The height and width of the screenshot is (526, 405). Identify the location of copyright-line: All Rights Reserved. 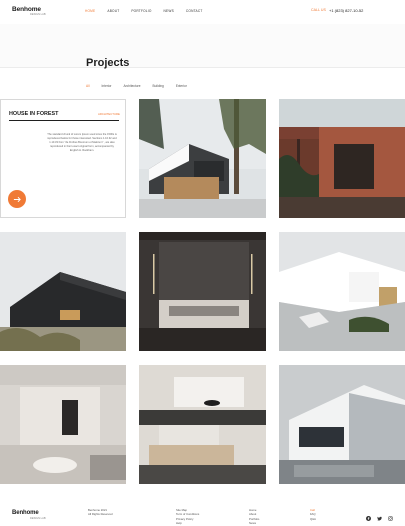
(100, 514).